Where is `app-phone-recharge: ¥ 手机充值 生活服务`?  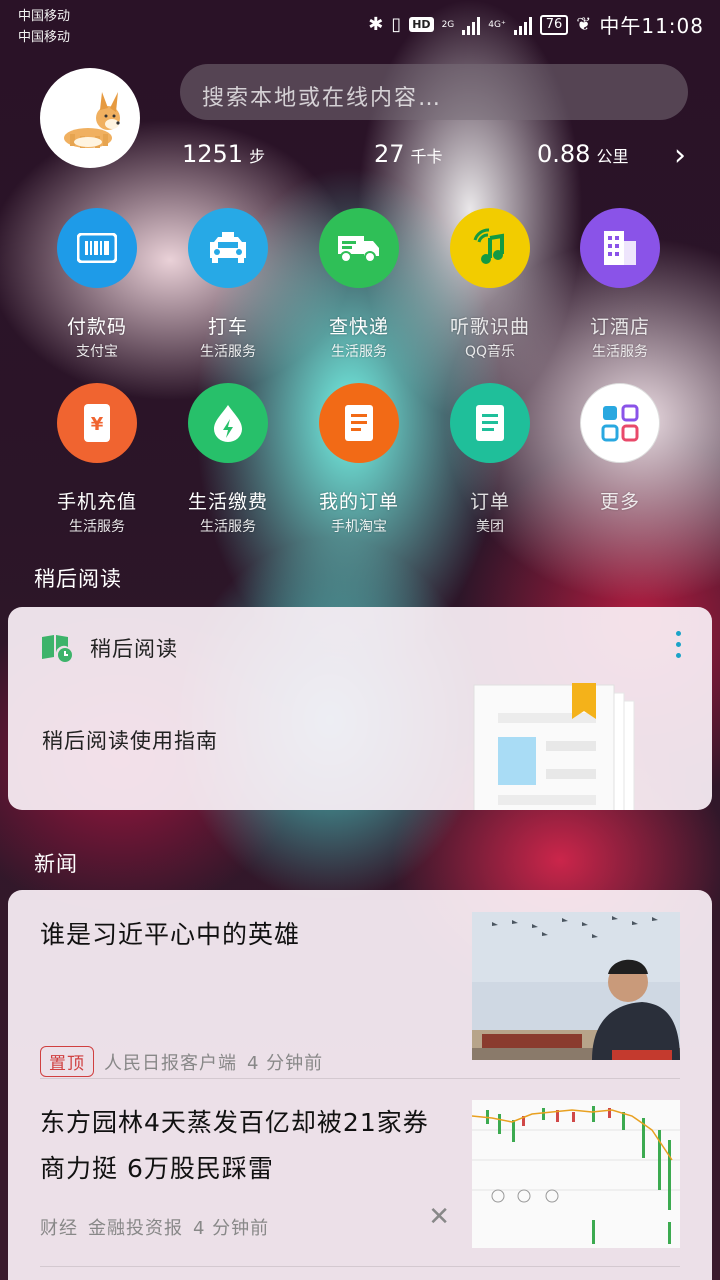 app-phone-recharge: ¥ 手机充值 生活服务 is located at coordinates (97, 459).